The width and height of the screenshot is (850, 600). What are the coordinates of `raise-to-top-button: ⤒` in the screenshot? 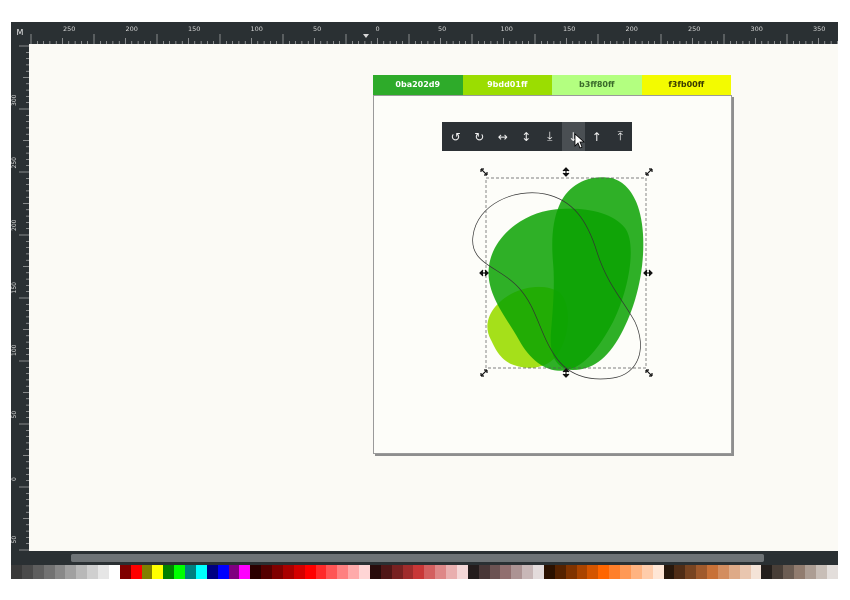 It's located at (621, 136).